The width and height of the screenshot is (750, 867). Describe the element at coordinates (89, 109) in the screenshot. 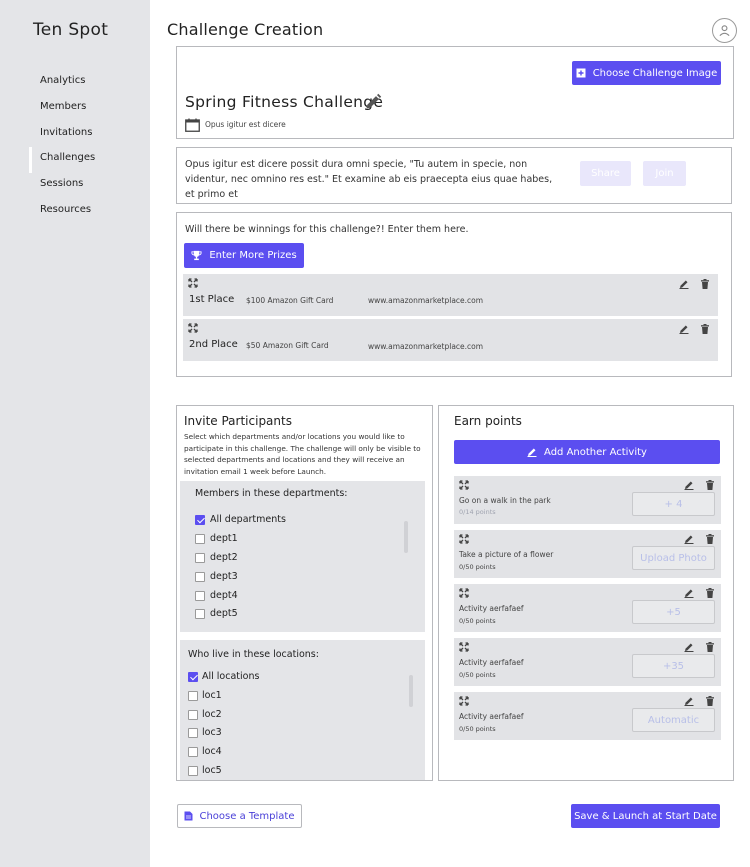

I see `sidebar-item-members: Members` at that location.